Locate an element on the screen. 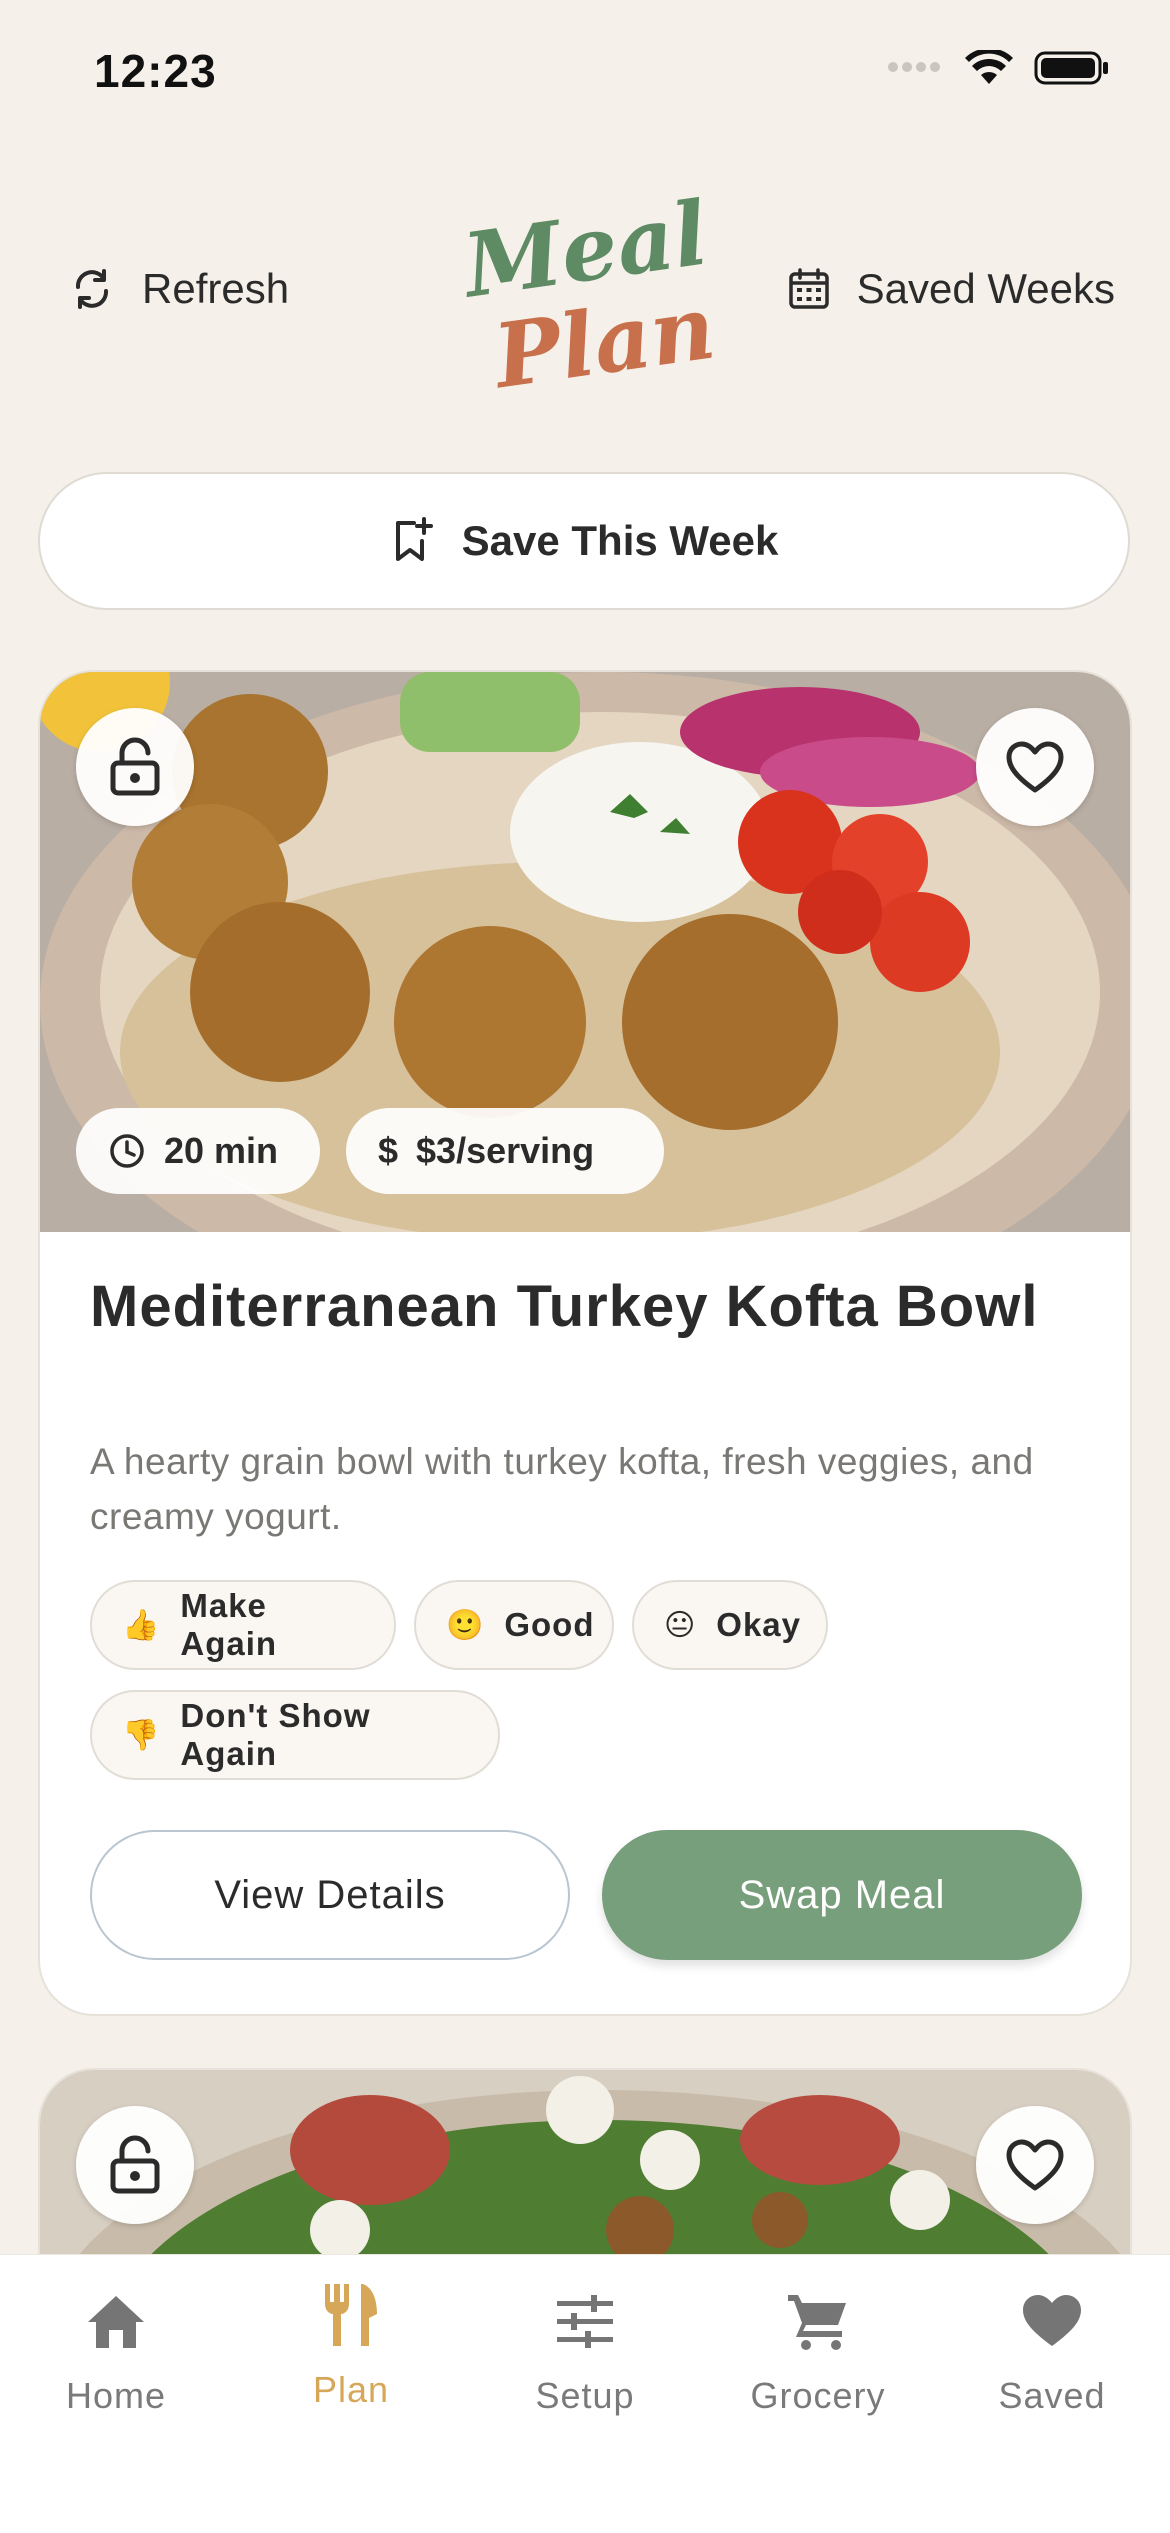 This screenshot has width=1170, height=2533. rating-label: Good is located at coordinates (549, 1624).